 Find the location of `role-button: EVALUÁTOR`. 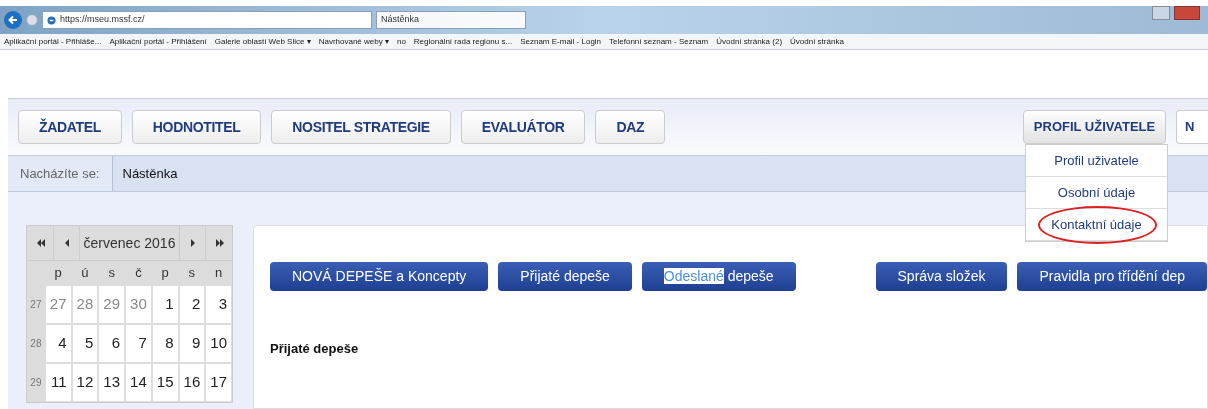

role-button: EVALUÁTOR is located at coordinates (523, 127).